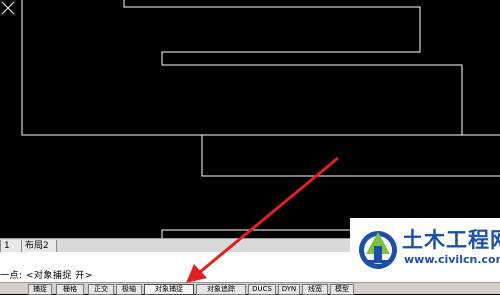 Image resolution: width=500 pixels, height=295 pixels. What do you see at coordinates (315, 289) in the screenshot?
I see `lineweight-toggle-button: 线宽` at bounding box center [315, 289].